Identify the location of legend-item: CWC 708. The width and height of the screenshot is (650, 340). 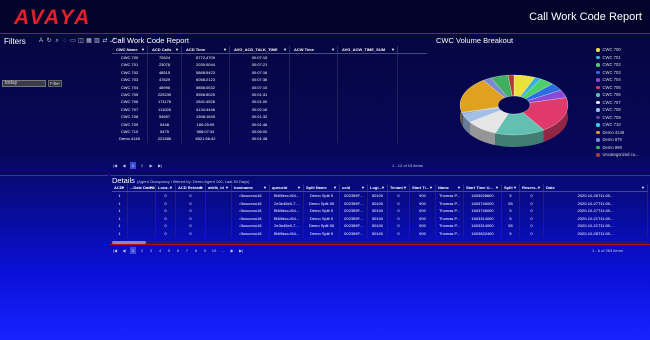
(623, 110).